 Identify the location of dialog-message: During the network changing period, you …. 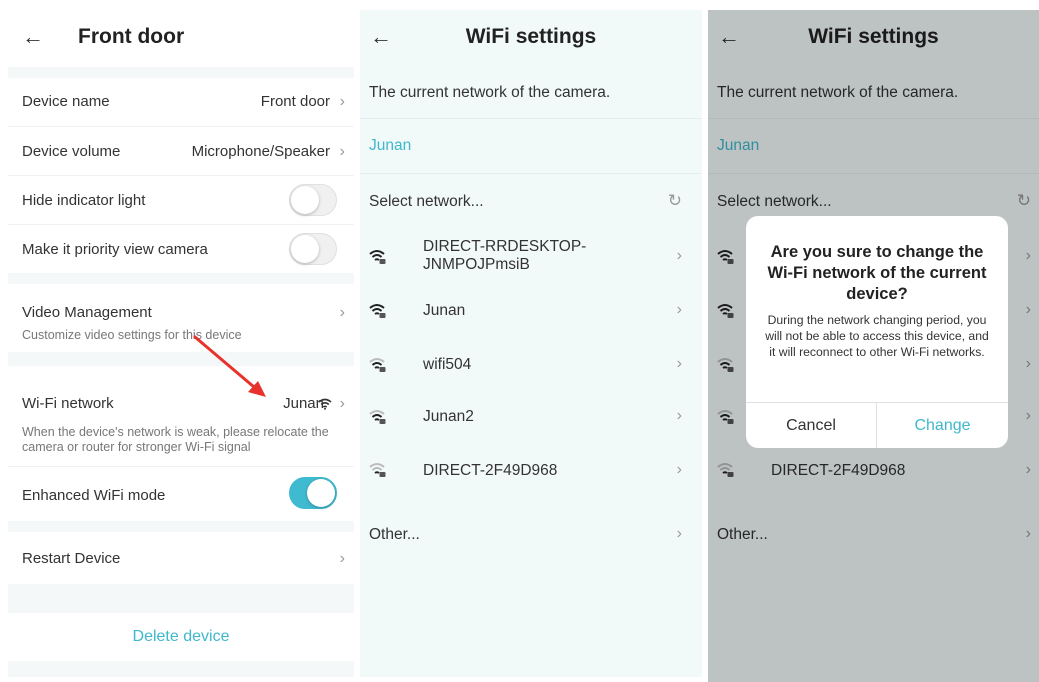
(877, 336).